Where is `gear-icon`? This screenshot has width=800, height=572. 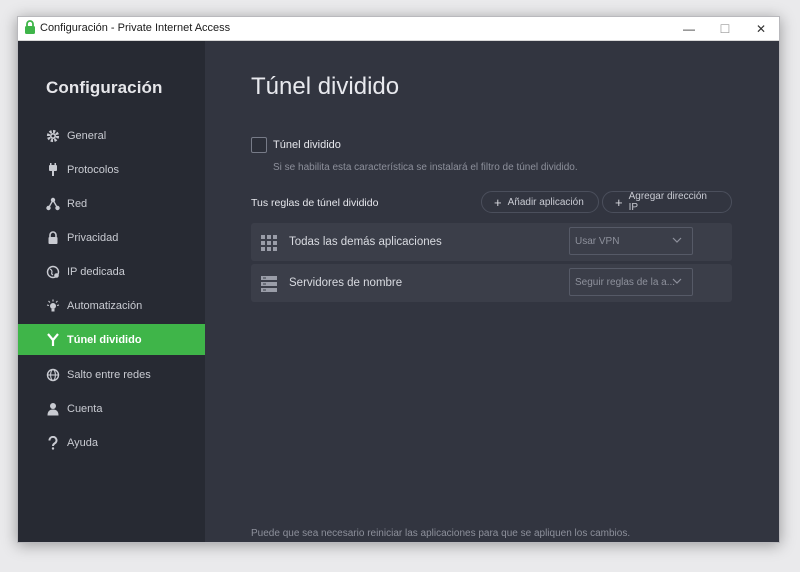
gear-icon is located at coordinates (53, 136).